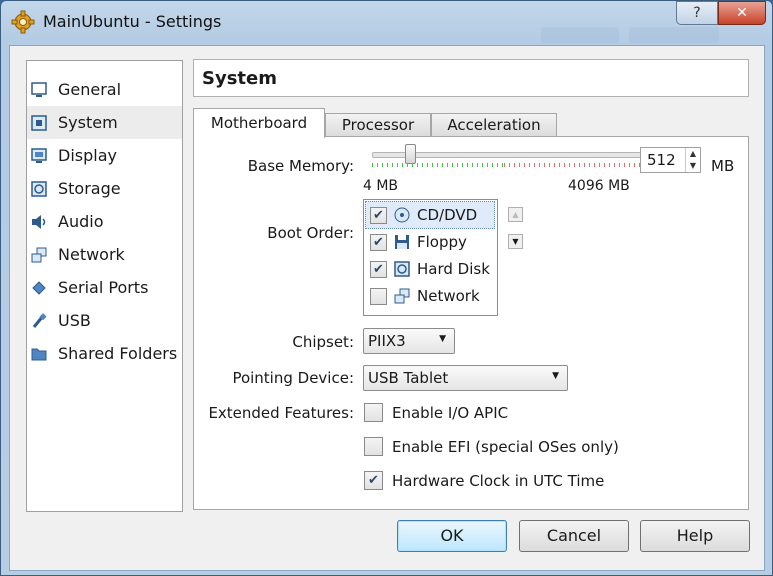 This screenshot has width=773, height=576. Describe the element at coordinates (442, 242) in the screenshot. I see `boot-item-label: Floppy` at that location.